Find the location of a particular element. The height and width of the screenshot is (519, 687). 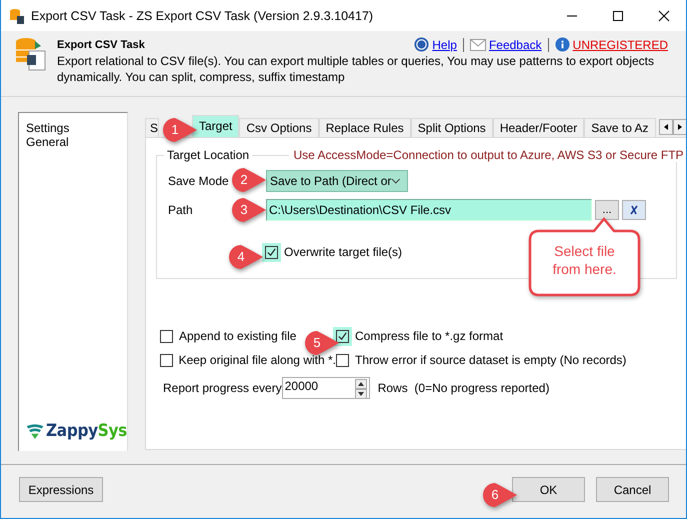

step-marker: 1 is located at coordinates (180, 130).